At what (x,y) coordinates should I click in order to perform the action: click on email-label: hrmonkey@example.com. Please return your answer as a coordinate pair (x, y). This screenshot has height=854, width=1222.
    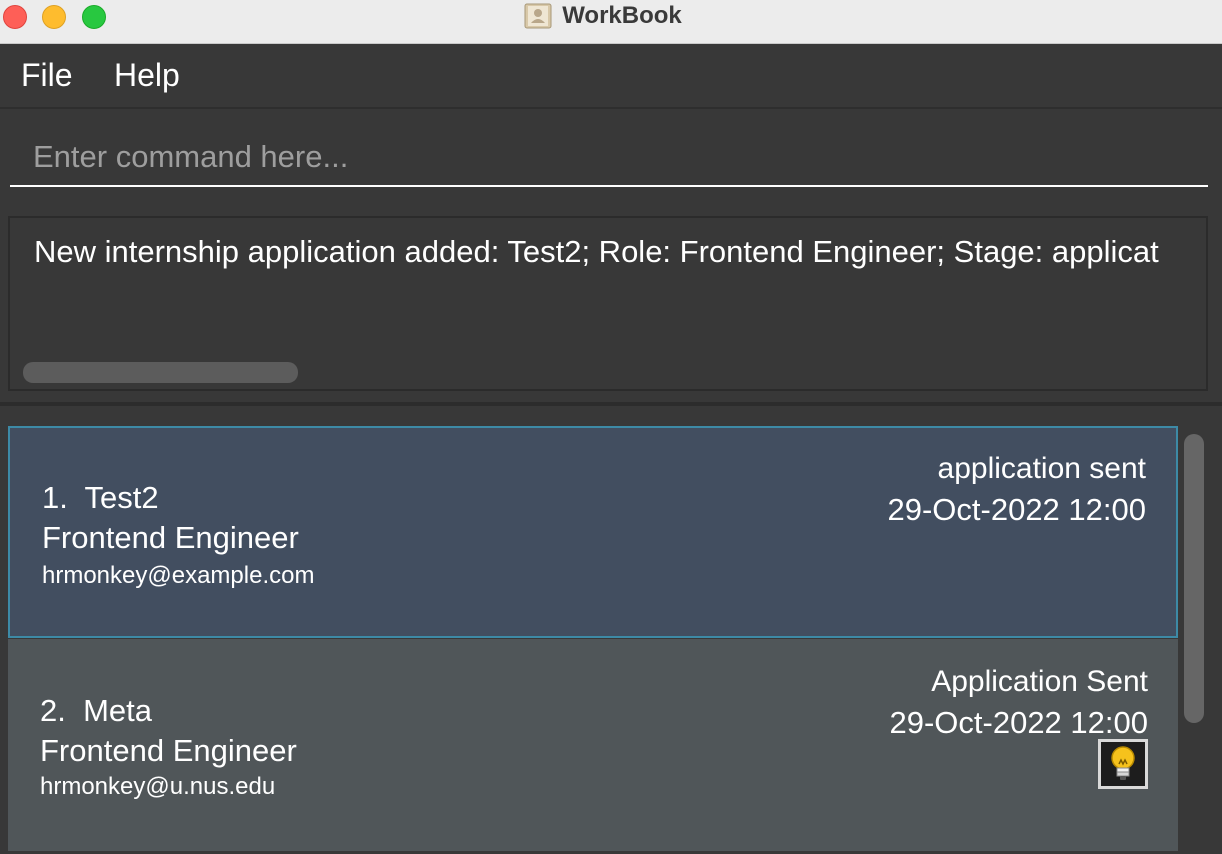
    Looking at the image, I should click on (178, 575).